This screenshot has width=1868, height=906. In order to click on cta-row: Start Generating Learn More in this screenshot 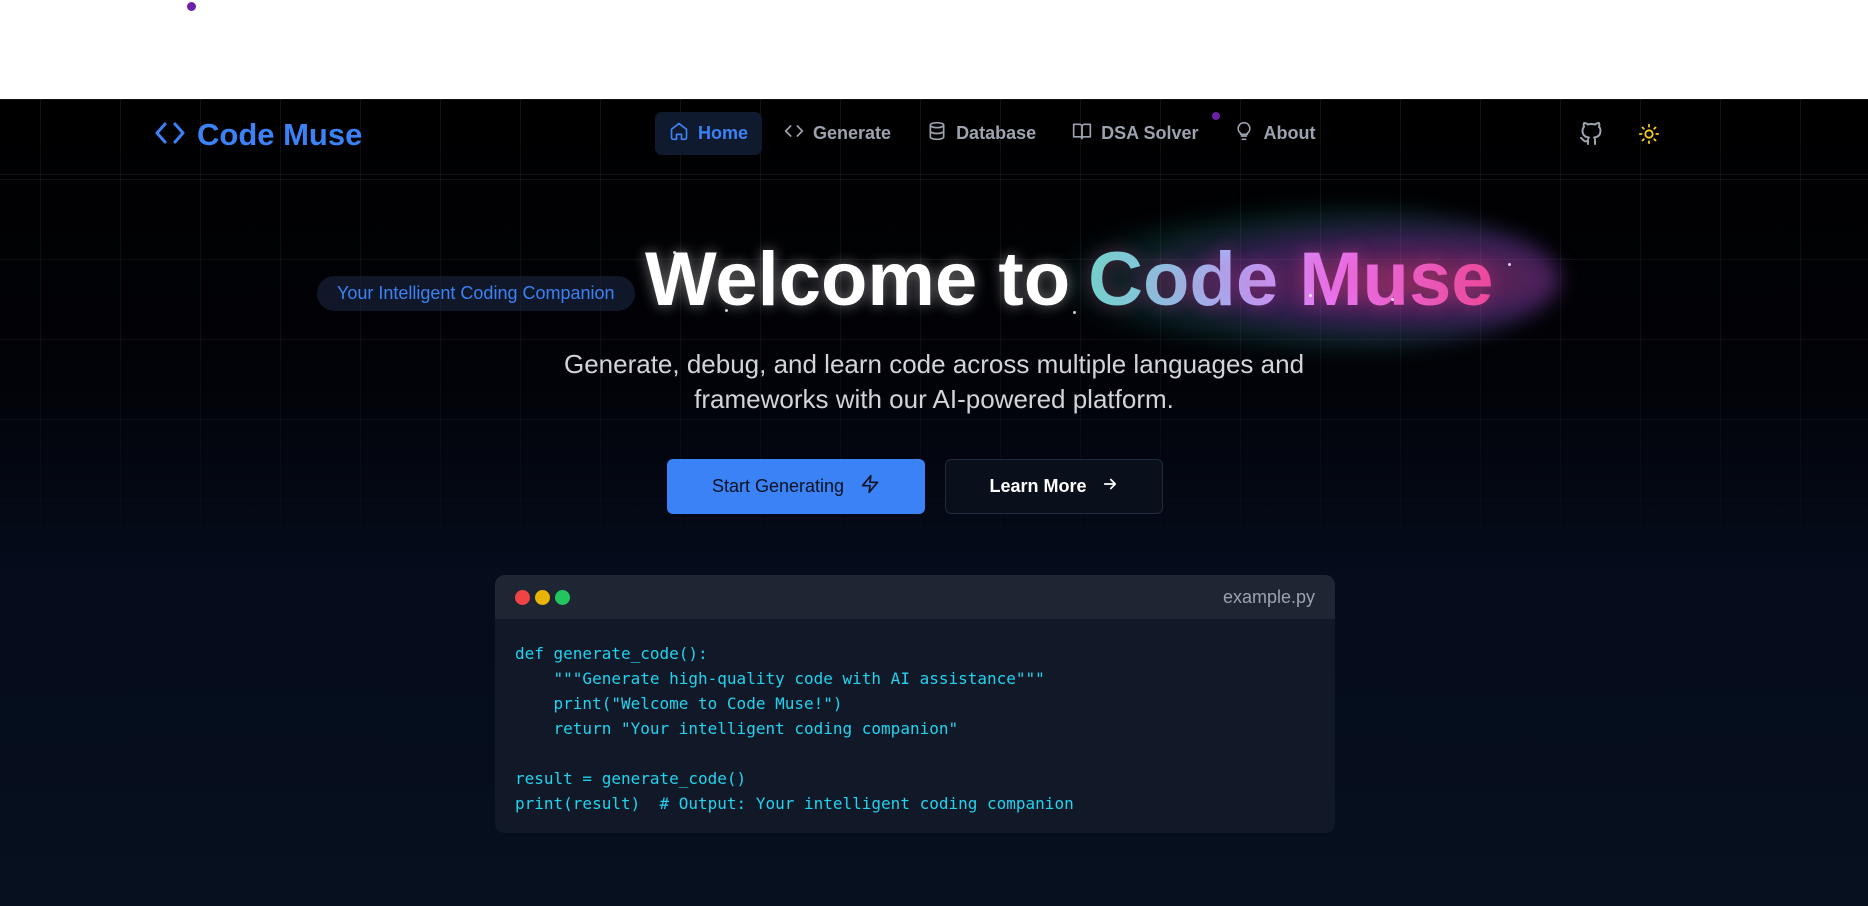, I will do `click(915, 486)`.